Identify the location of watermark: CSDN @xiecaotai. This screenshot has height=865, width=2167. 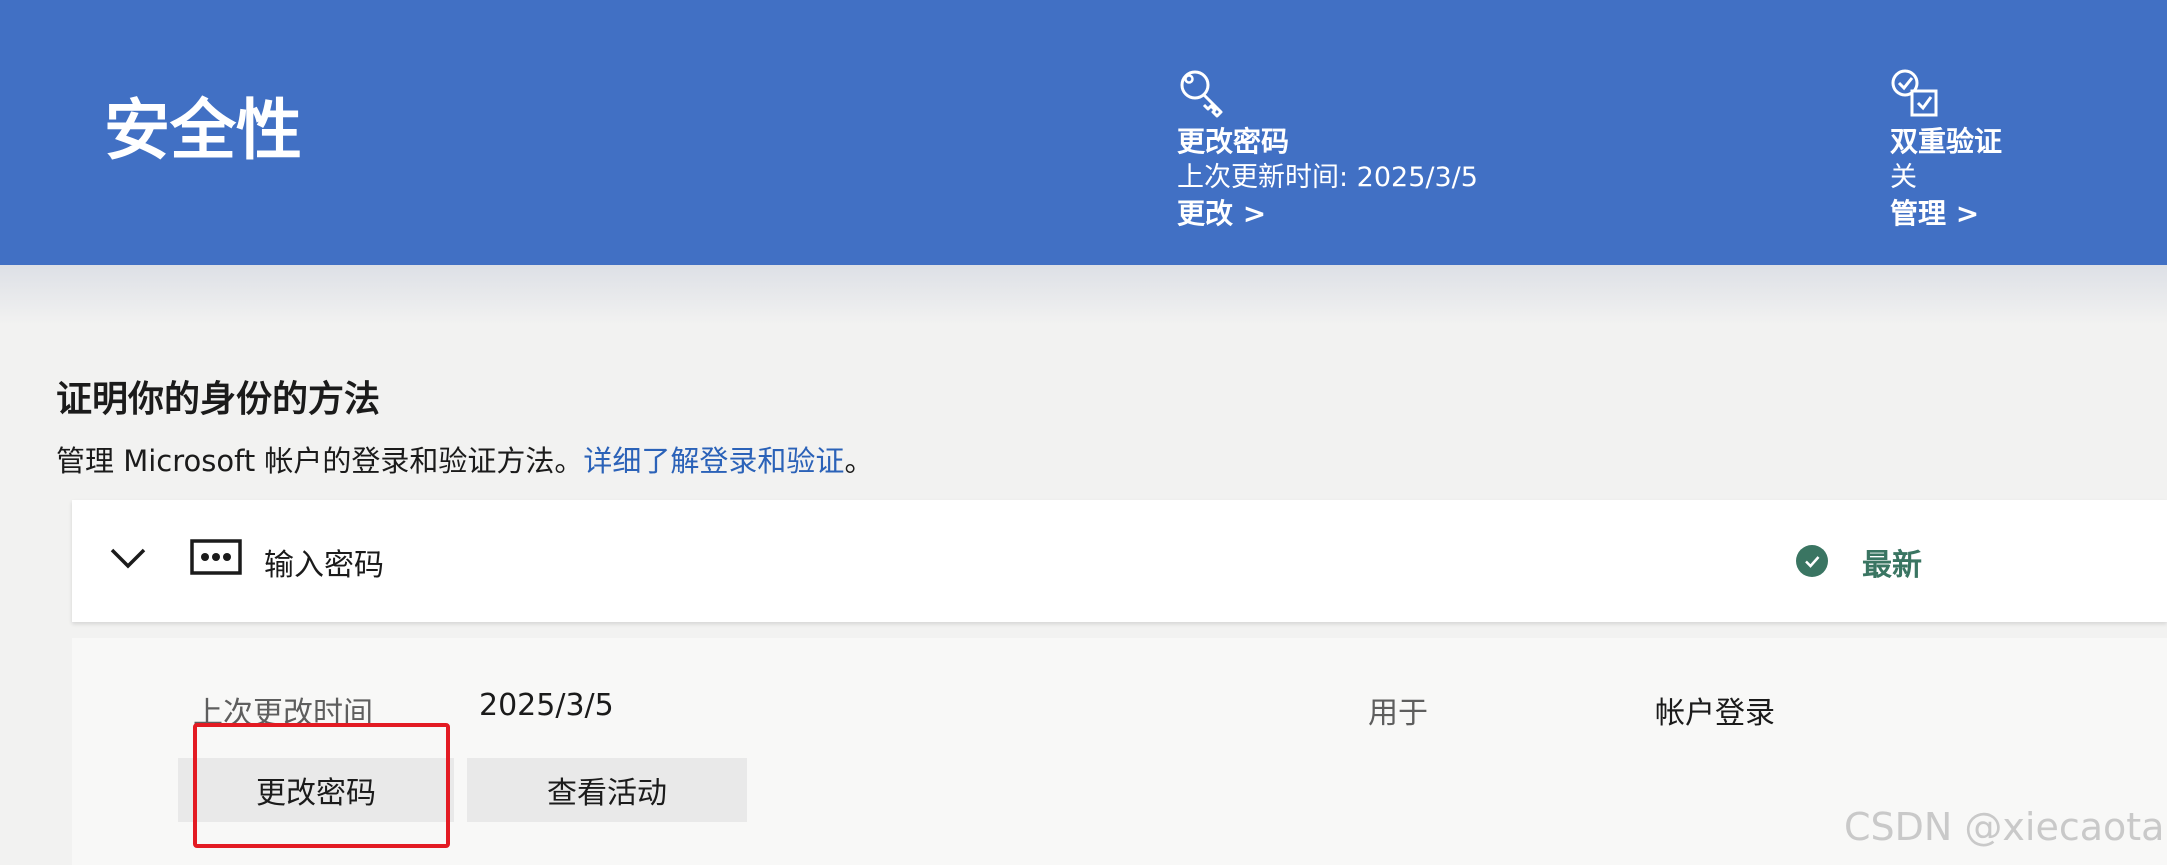
(2005, 827).